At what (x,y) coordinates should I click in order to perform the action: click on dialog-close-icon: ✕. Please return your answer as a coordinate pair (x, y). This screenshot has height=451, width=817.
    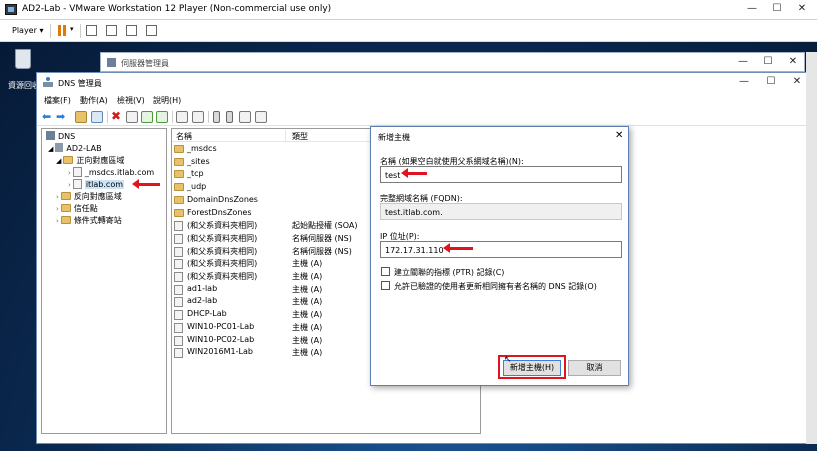
    Looking at the image, I should click on (619, 135).